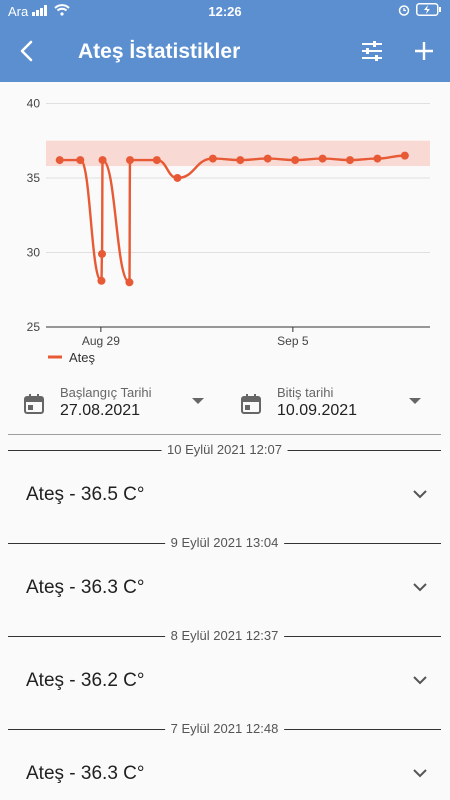 The image size is (450, 800). I want to click on entry-date: 9 Eylül 2021 13:04, so click(224, 543).